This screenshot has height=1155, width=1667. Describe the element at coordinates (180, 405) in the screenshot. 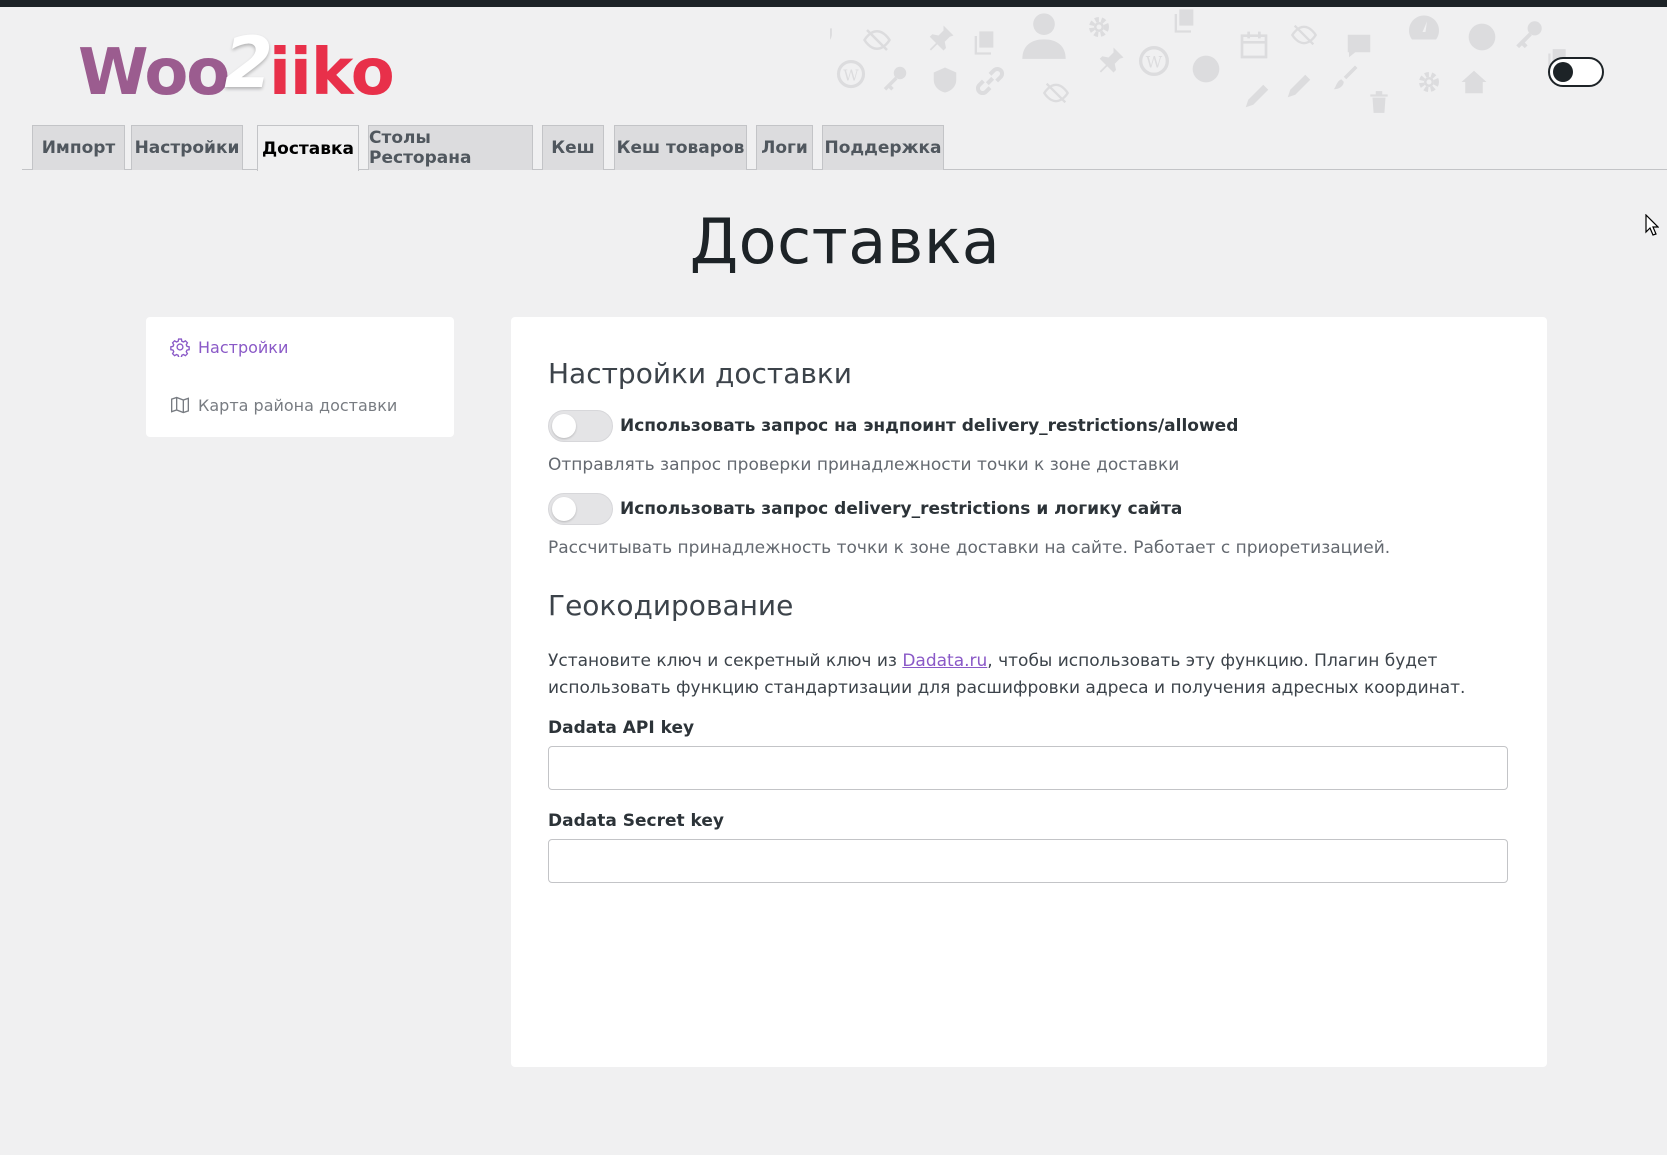

I see `map-icon` at that location.